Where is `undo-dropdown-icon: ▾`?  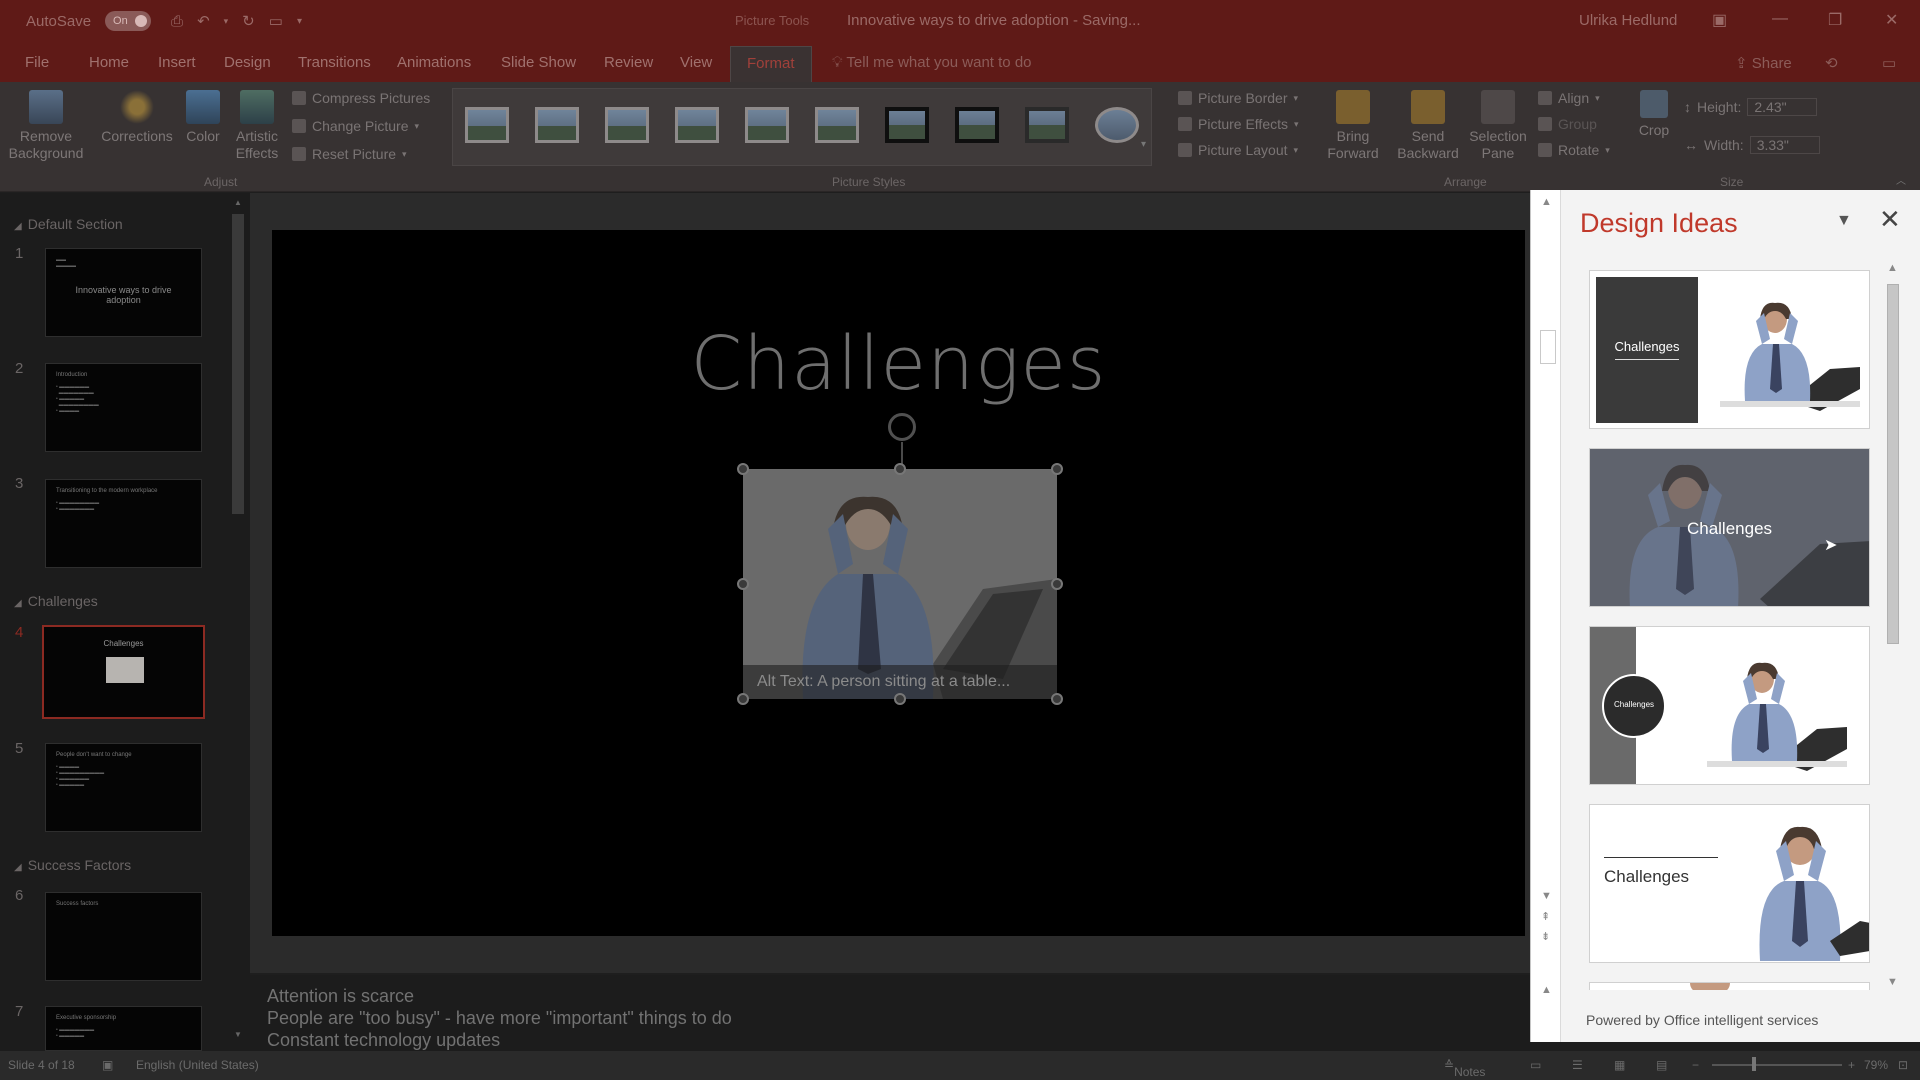 undo-dropdown-icon: ▾ is located at coordinates (226, 21).